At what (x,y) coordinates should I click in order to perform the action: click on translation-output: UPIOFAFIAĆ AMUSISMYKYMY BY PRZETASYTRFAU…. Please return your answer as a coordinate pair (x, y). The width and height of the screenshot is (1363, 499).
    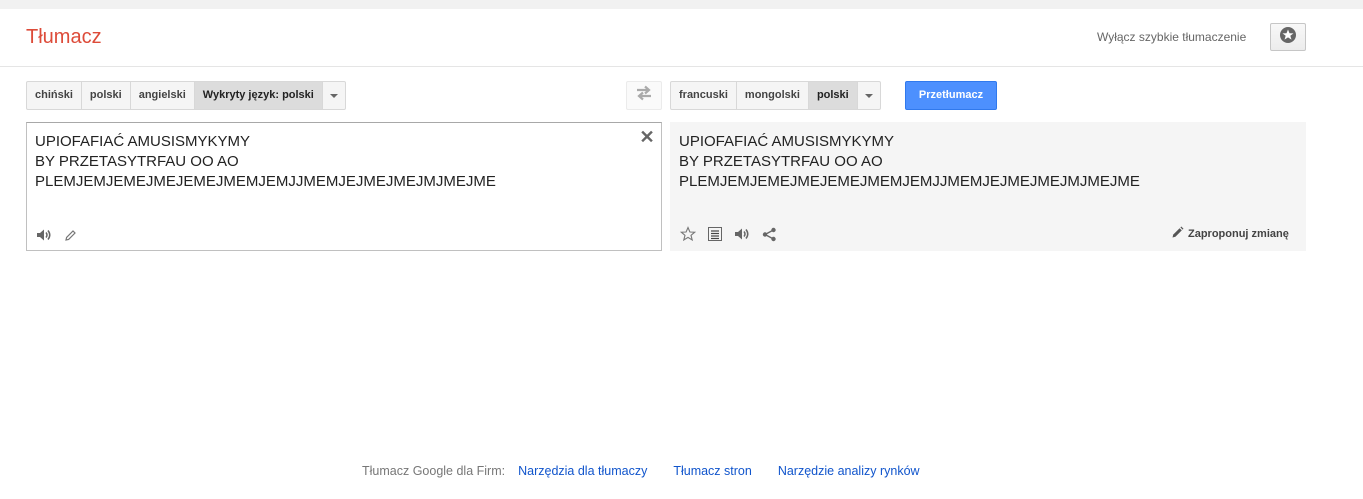
    Looking at the image, I should click on (988, 186).